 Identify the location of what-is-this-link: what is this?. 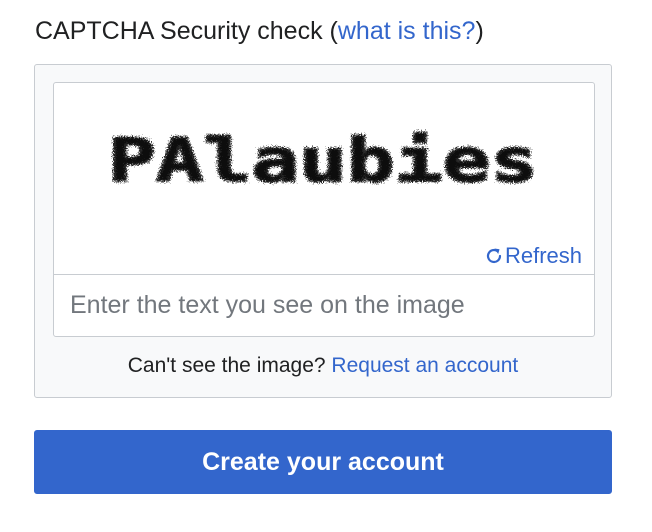
(407, 31).